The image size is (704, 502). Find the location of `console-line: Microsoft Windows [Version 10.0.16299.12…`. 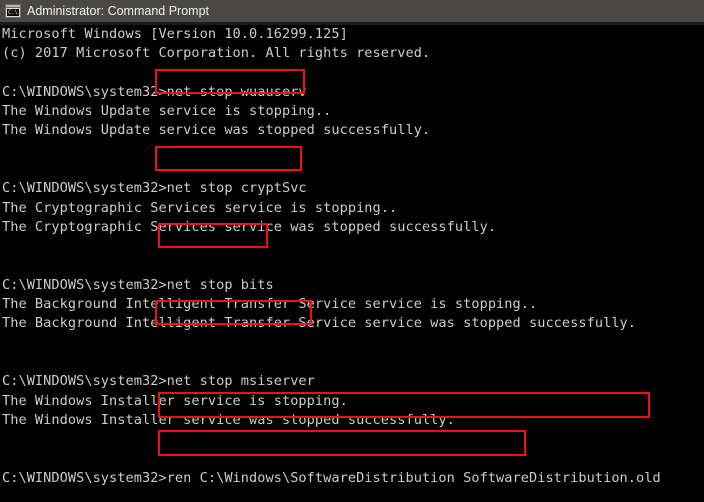

console-line: Microsoft Windows [Version 10.0.16299.12… is located at coordinates (175, 34).